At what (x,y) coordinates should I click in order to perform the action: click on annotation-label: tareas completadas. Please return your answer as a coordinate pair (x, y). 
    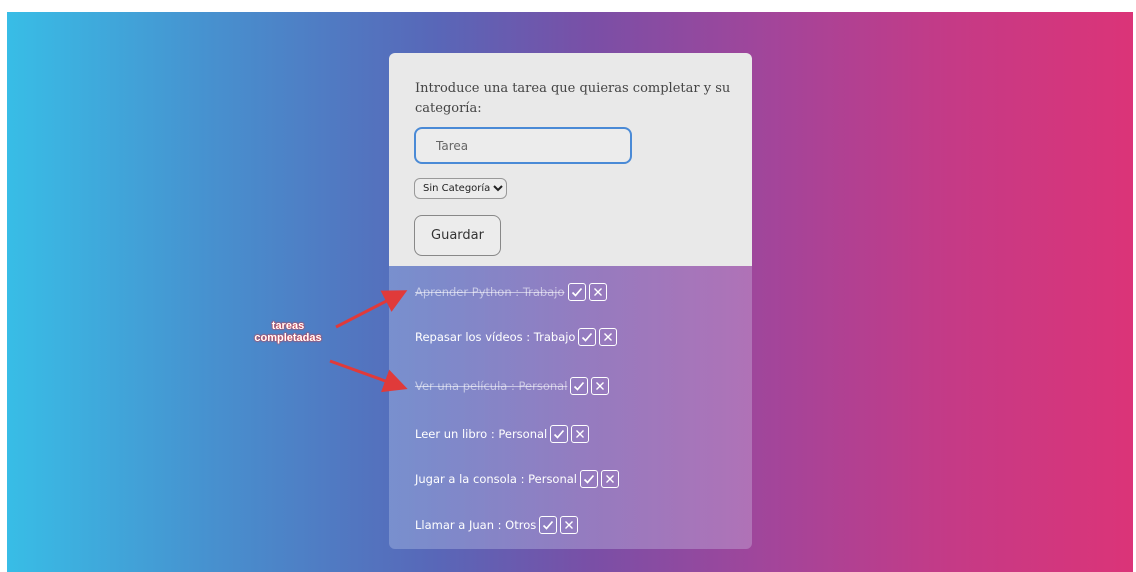
    Looking at the image, I should click on (288, 332).